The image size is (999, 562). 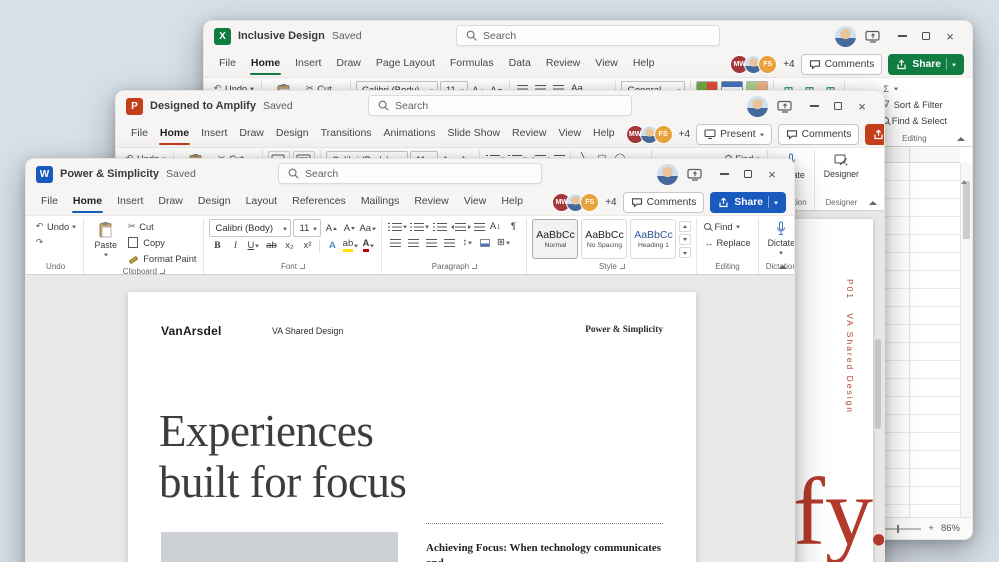 I want to click on bold-button: B, so click(x=217, y=245).